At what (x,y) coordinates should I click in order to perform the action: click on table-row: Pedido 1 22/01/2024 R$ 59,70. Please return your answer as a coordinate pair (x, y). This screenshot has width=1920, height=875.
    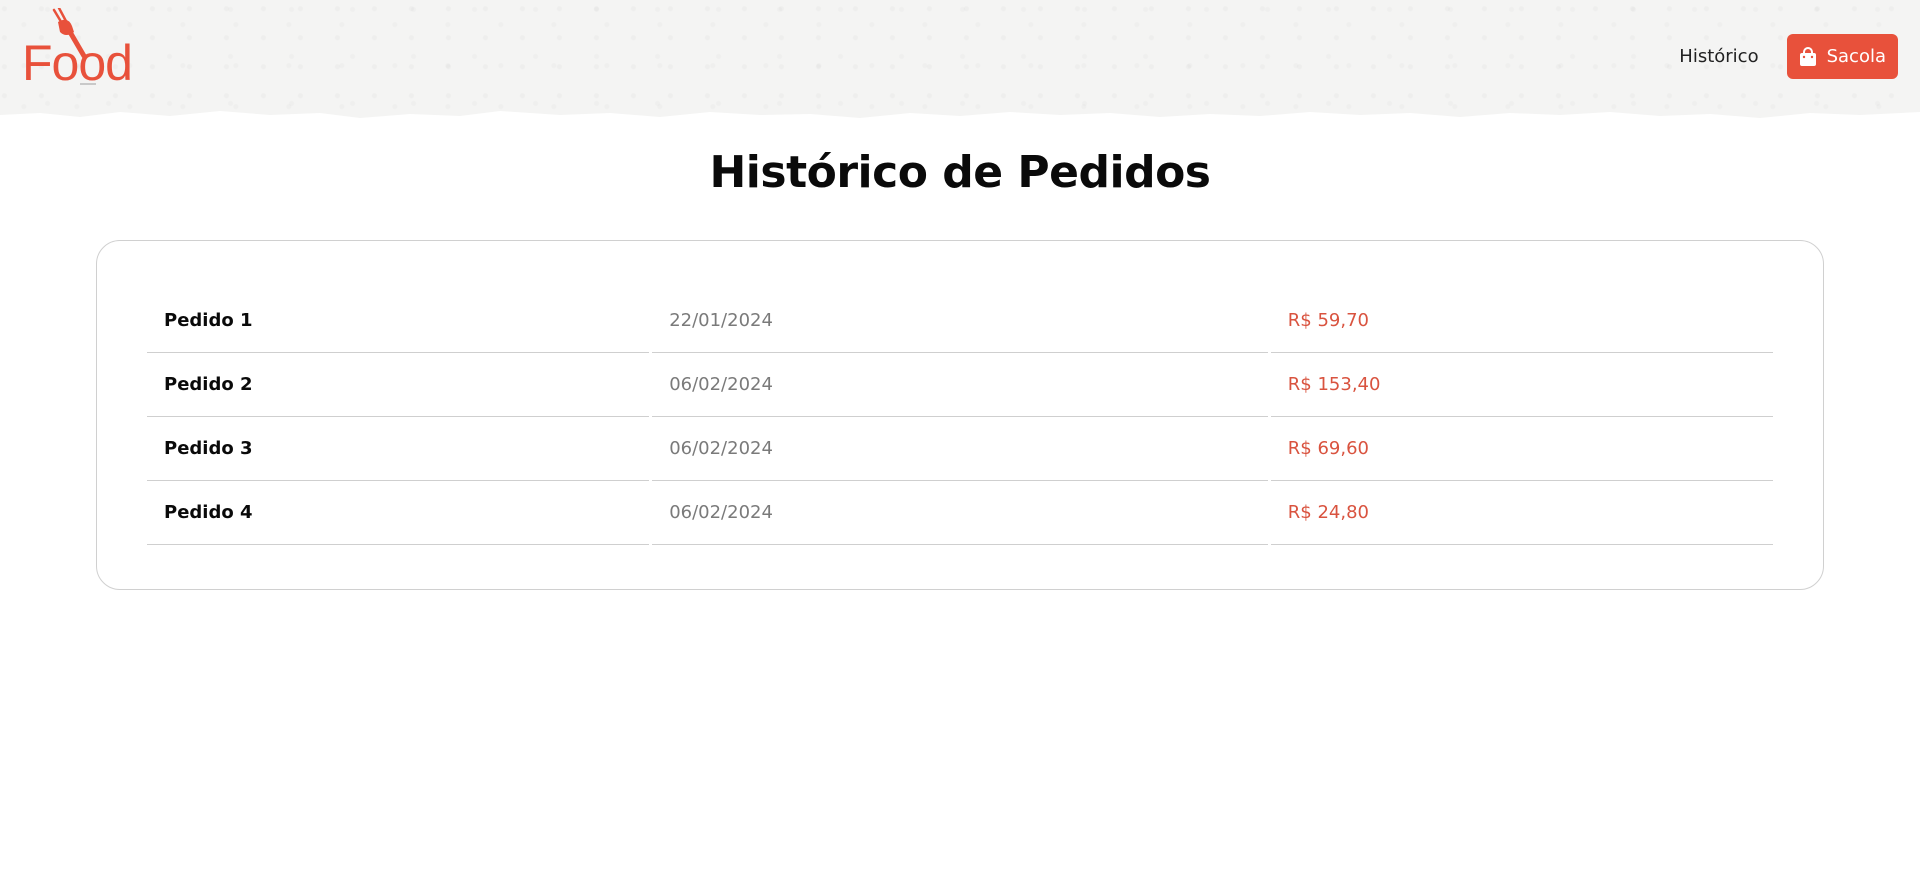
    Looking at the image, I should click on (960, 321).